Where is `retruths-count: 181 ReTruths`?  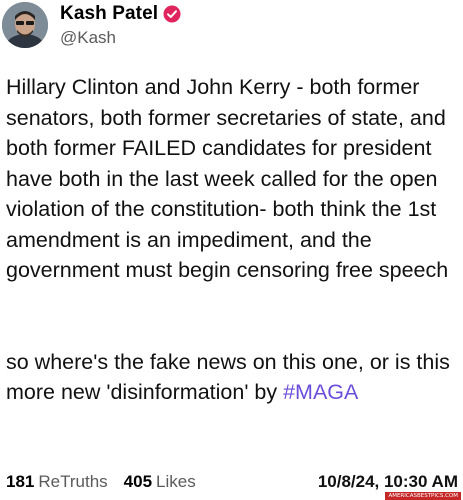 retruths-count: 181 ReTruths is located at coordinates (57, 482).